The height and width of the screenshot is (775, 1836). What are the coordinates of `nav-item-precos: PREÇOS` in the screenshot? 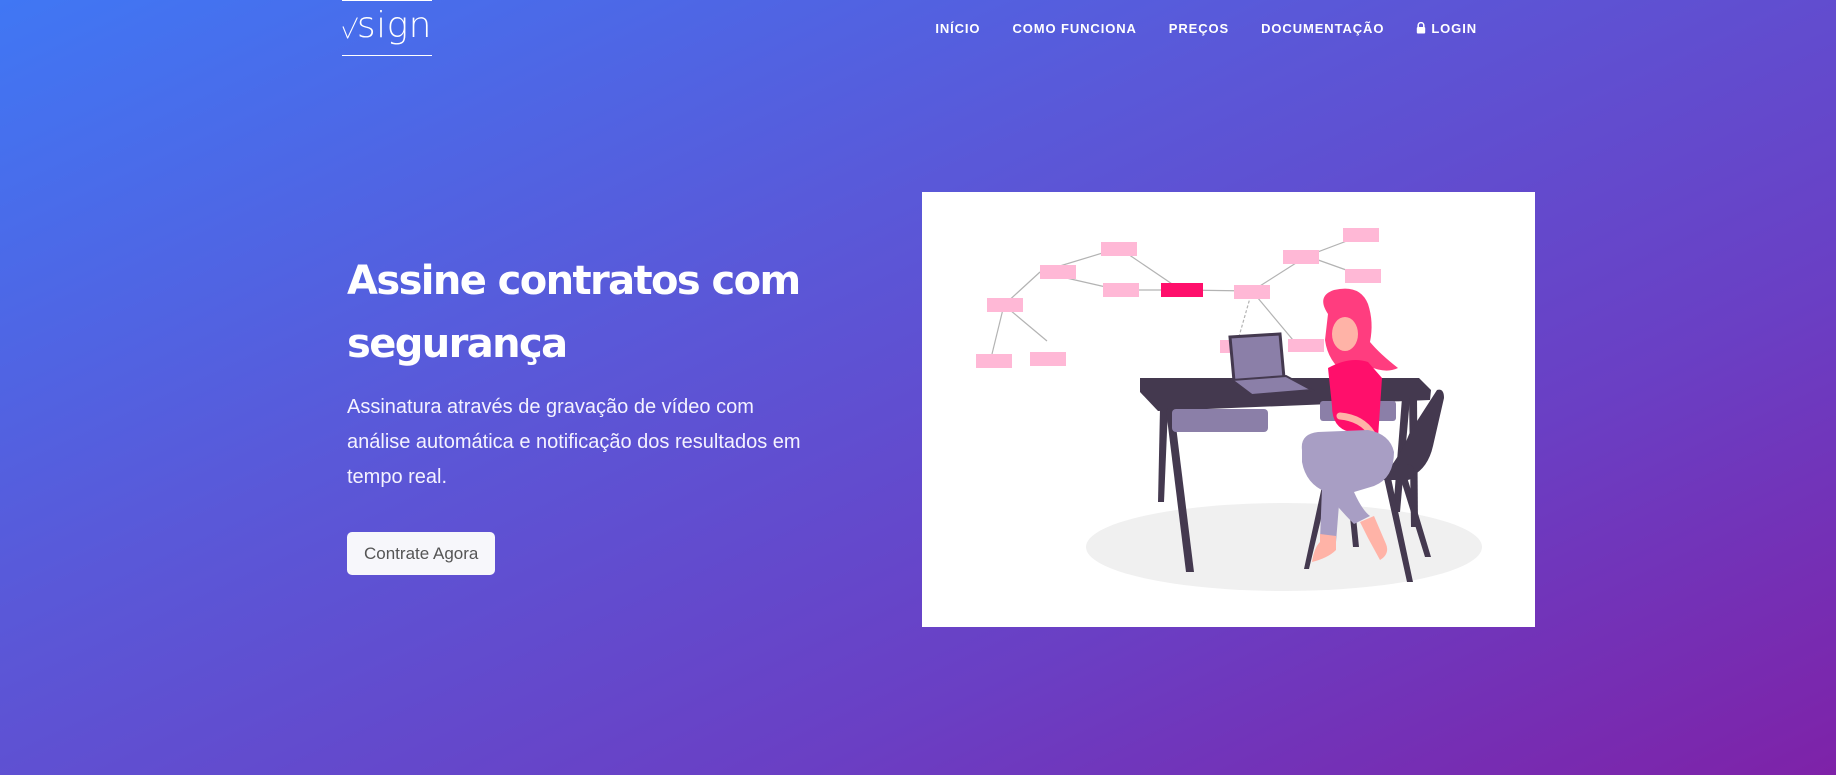 It's located at (1199, 28).